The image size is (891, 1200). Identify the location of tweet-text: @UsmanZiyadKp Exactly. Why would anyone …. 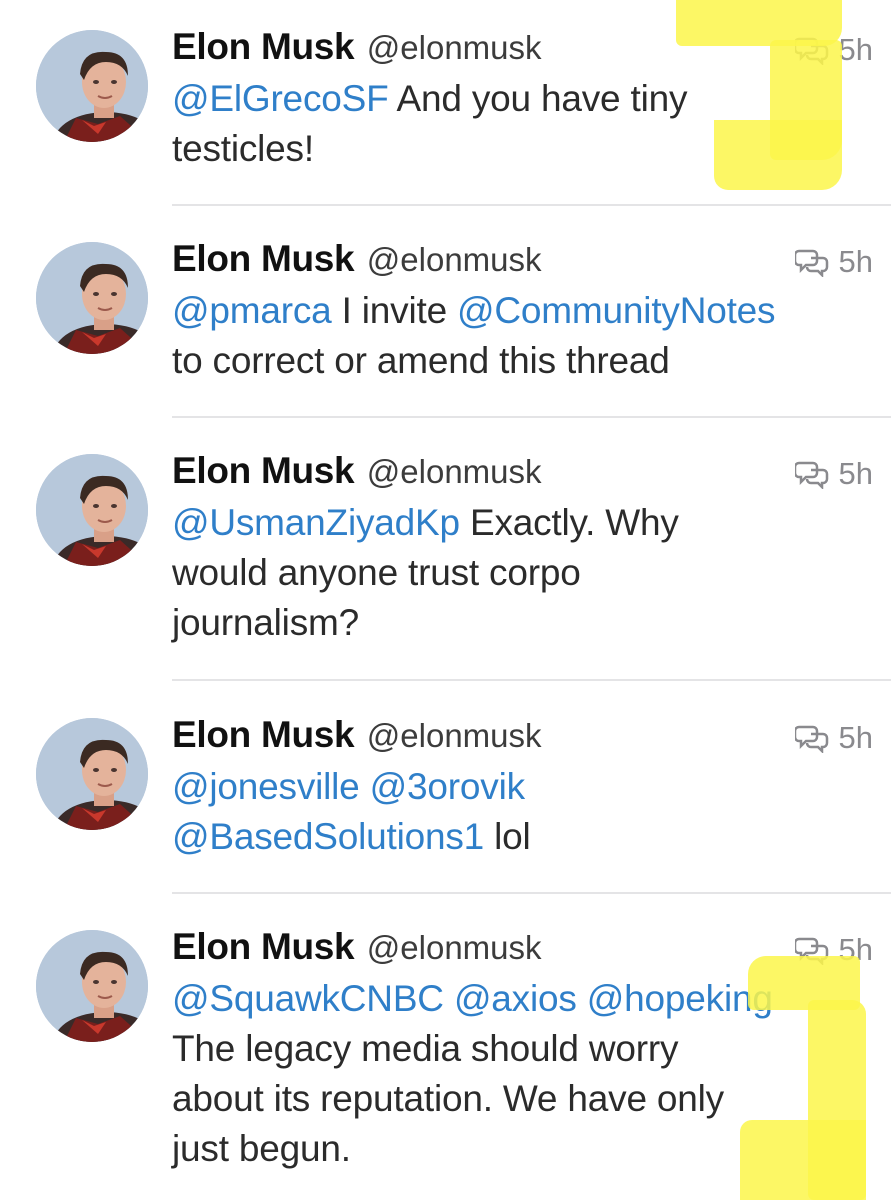
(528, 573).